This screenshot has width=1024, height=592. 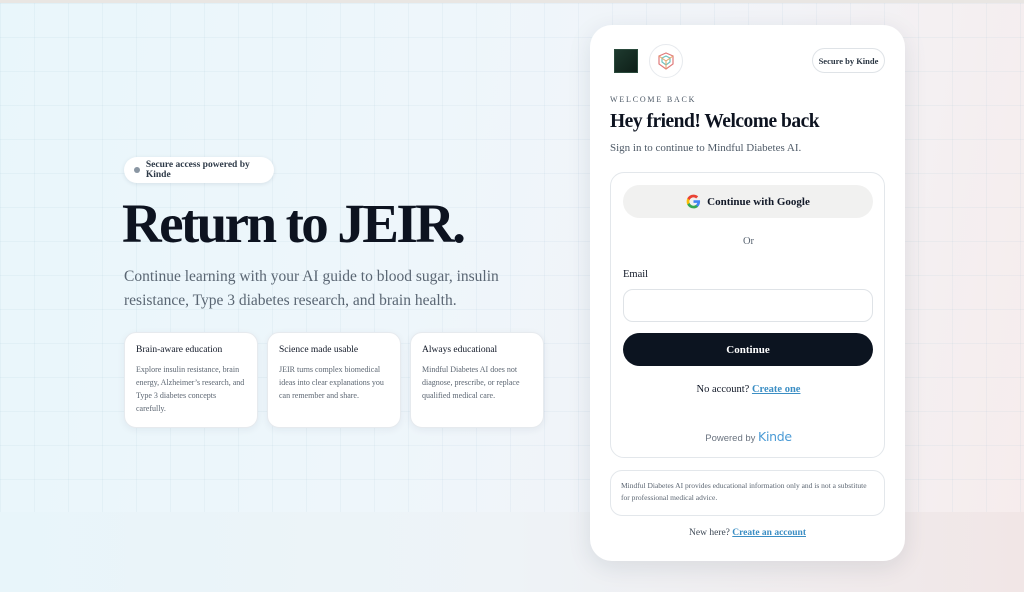 What do you see at coordinates (715, 121) in the screenshot?
I see `panel-title: Hey friend! Welcome back` at bounding box center [715, 121].